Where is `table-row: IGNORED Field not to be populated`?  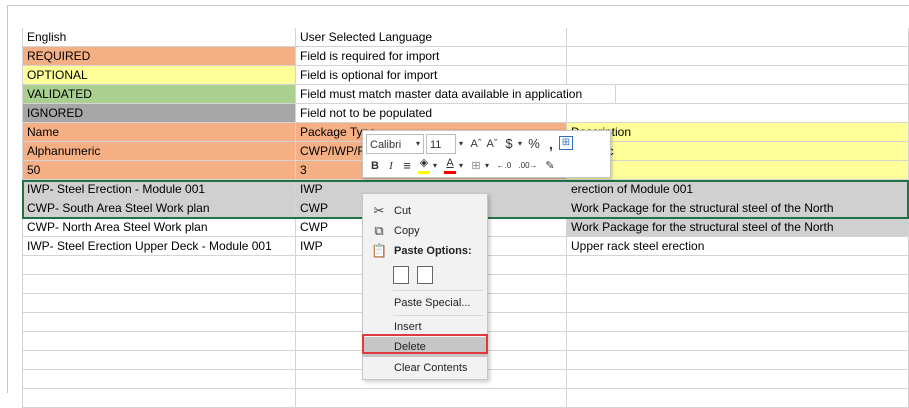
table-row: IGNORED Field not to be populated is located at coordinates (465, 113).